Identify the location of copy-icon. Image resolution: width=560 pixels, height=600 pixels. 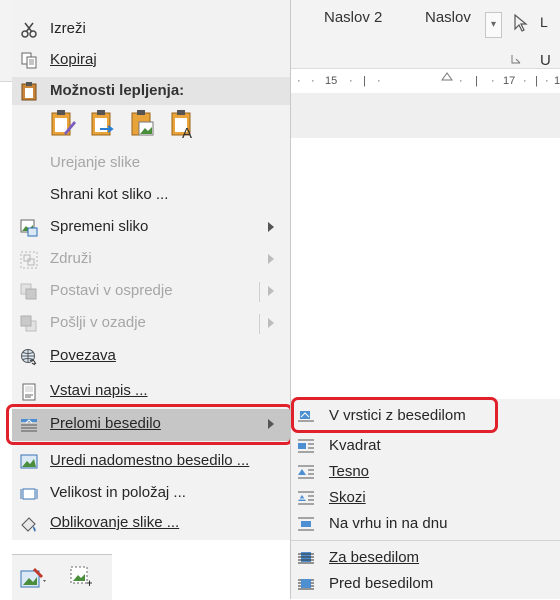
(29, 60).